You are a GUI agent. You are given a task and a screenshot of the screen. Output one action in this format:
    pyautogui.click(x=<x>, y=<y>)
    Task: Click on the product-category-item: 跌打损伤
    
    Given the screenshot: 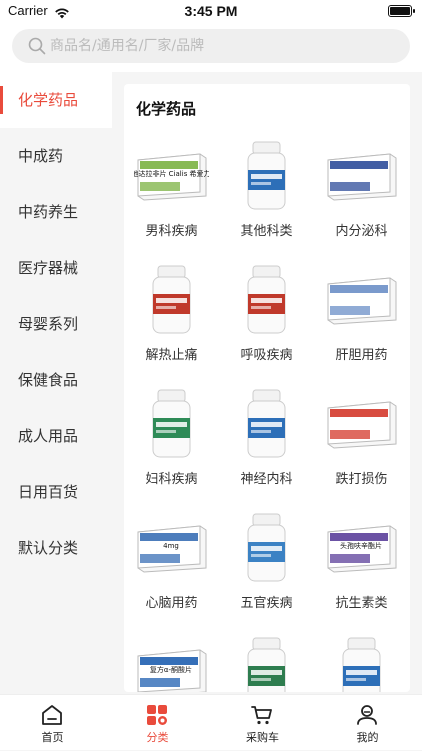 What is the action you would take?
    pyautogui.click(x=361, y=450)
    